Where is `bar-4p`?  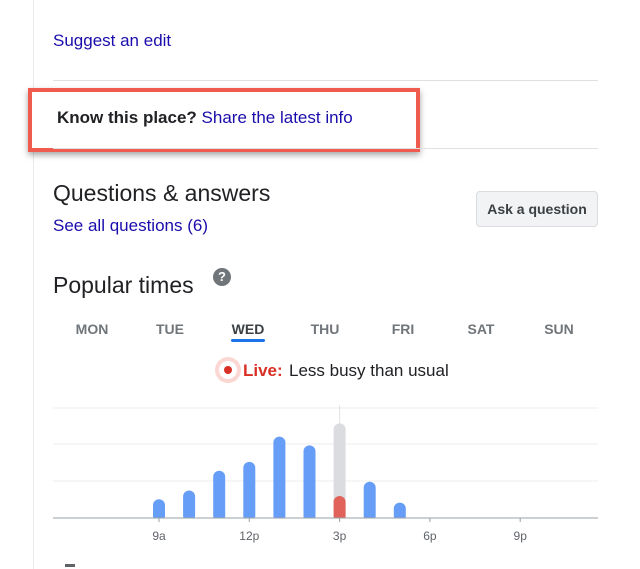
bar-4p is located at coordinates (369, 501).